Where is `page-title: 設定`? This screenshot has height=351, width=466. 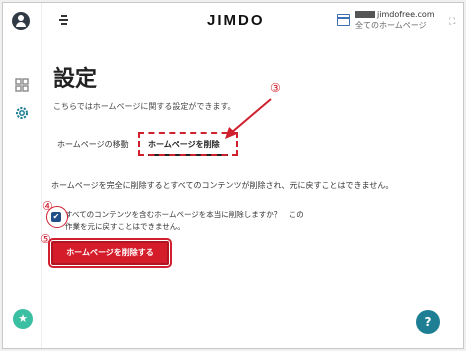
page-title: 設定 is located at coordinates (75, 79).